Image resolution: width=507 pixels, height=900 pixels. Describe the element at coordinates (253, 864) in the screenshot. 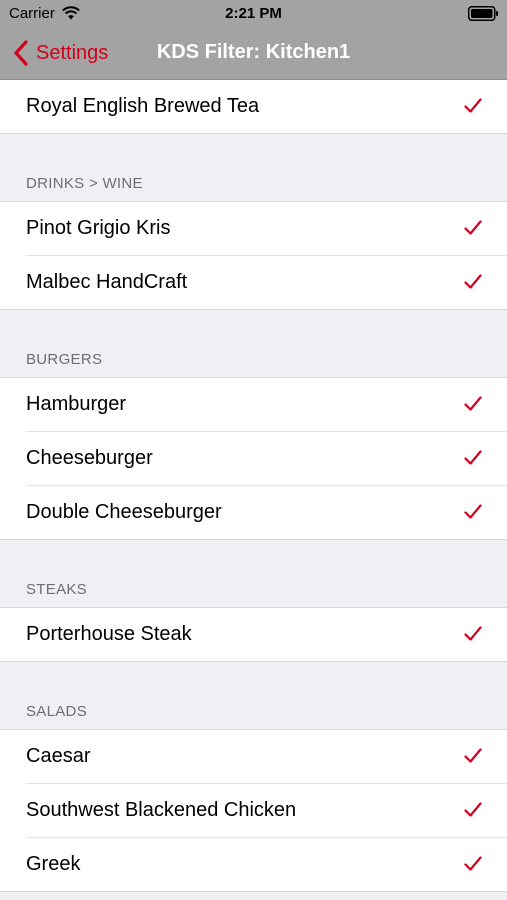

I see `list-item: Greek` at that location.